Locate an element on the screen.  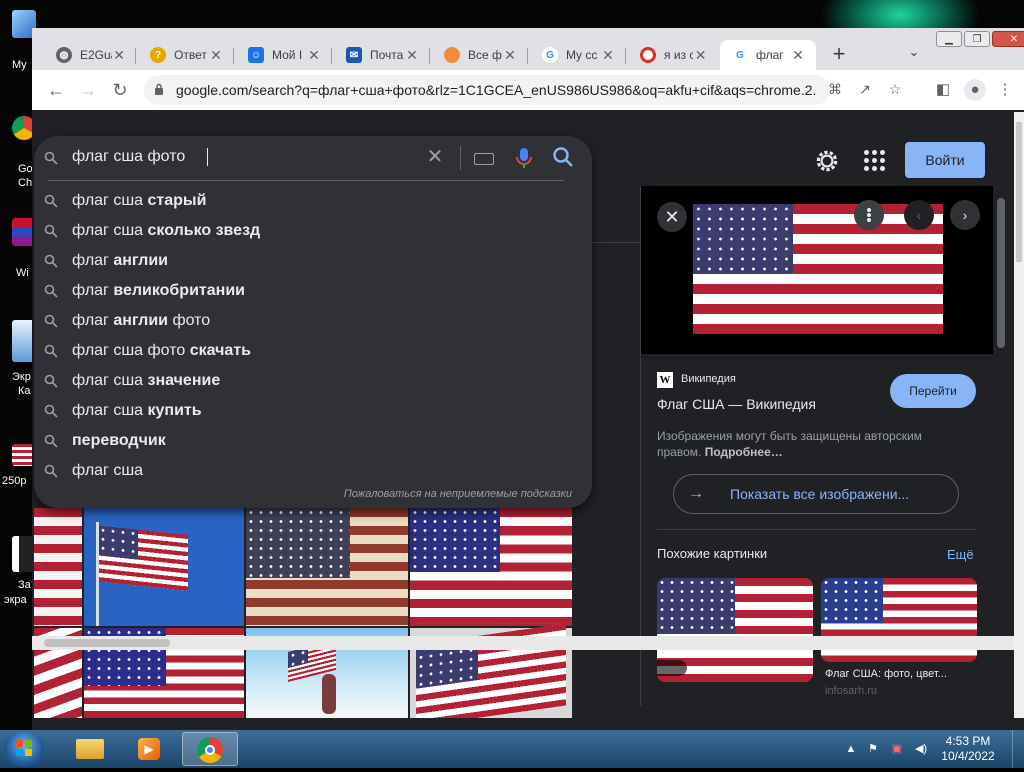
suggestion-text: флаг сша is located at coordinates (110, 200).